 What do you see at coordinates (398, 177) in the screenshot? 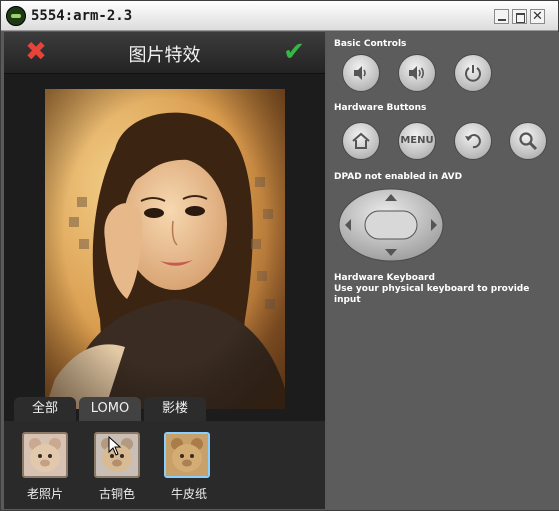
I see `dpad-status-text: DPAD not enabled in AVD` at bounding box center [398, 177].